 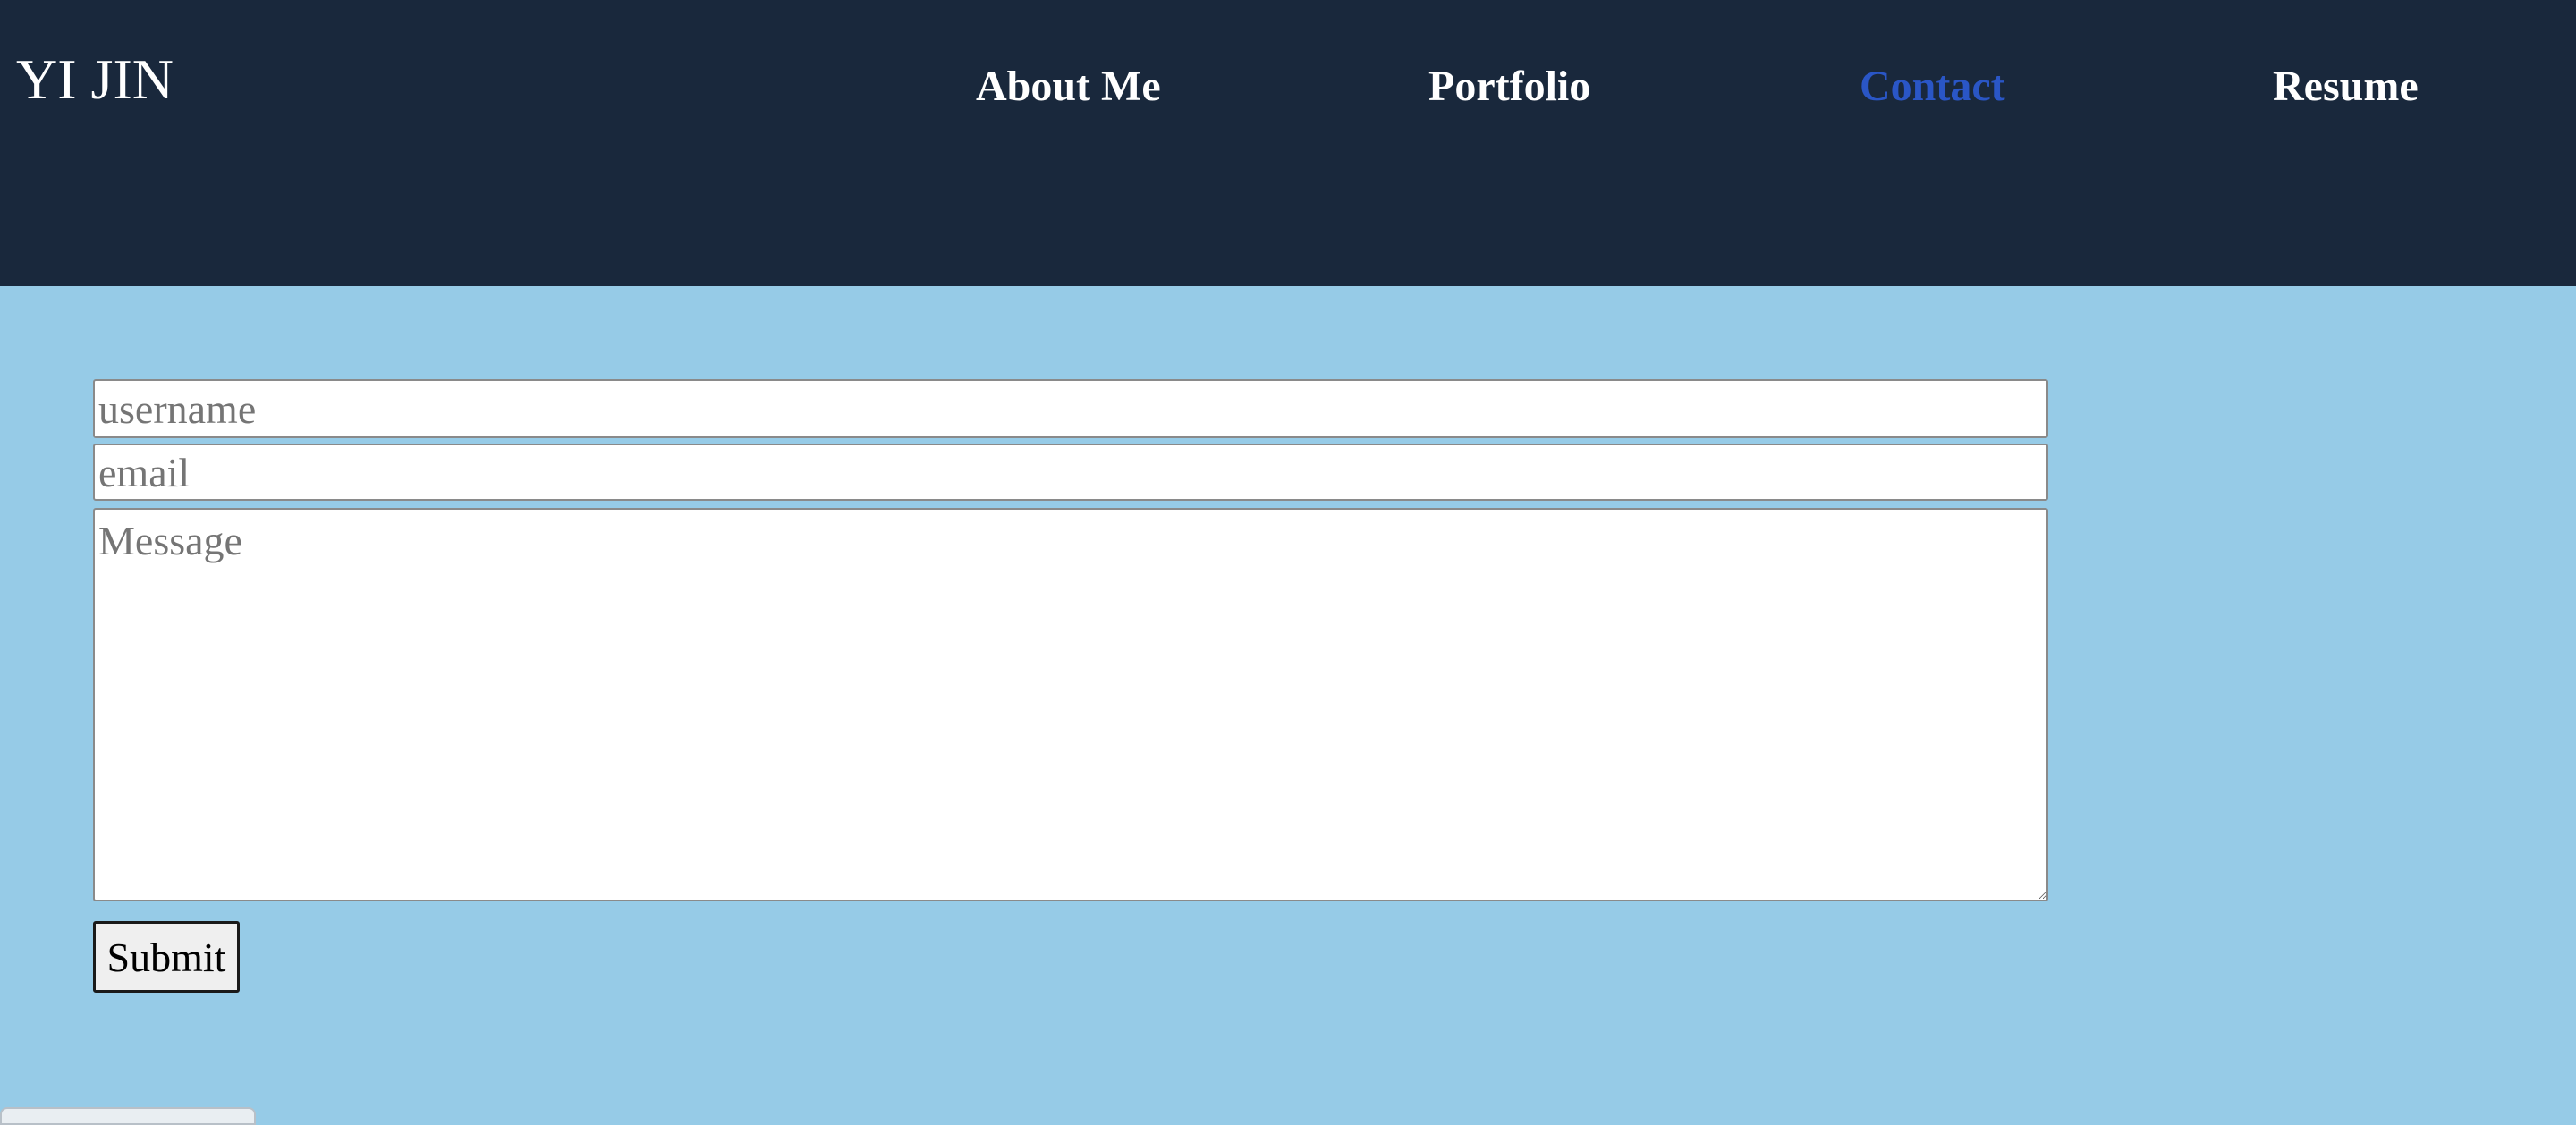 What do you see at coordinates (128, 1116) in the screenshot?
I see `bottom-edge-tab` at bounding box center [128, 1116].